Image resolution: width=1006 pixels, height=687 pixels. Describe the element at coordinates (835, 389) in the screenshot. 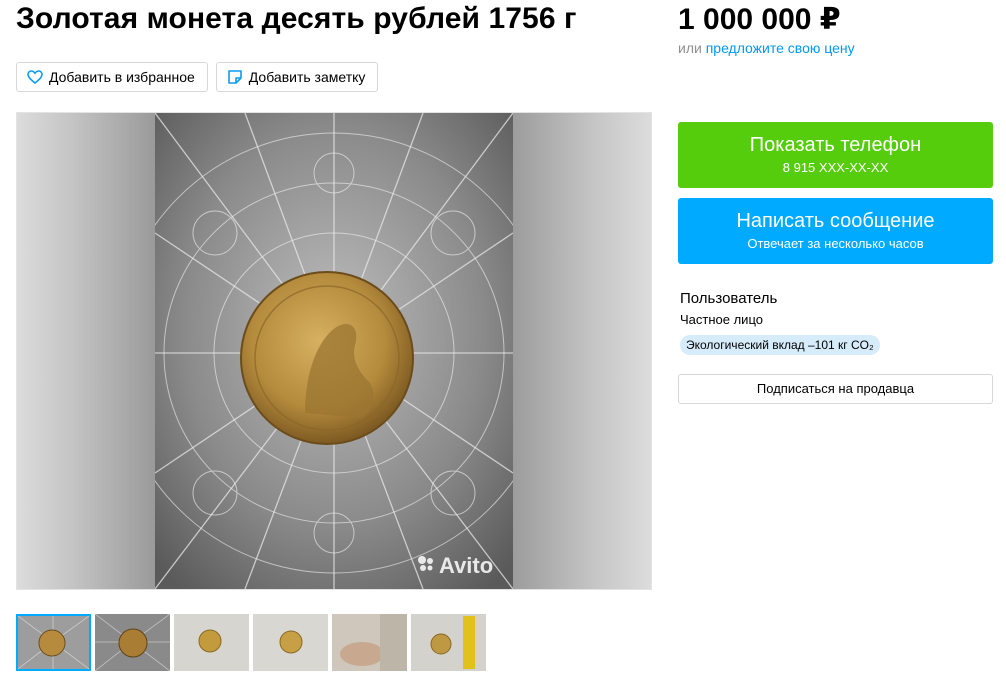

I see `subscribe-seller-button: Подписаться на продавца` at that location.